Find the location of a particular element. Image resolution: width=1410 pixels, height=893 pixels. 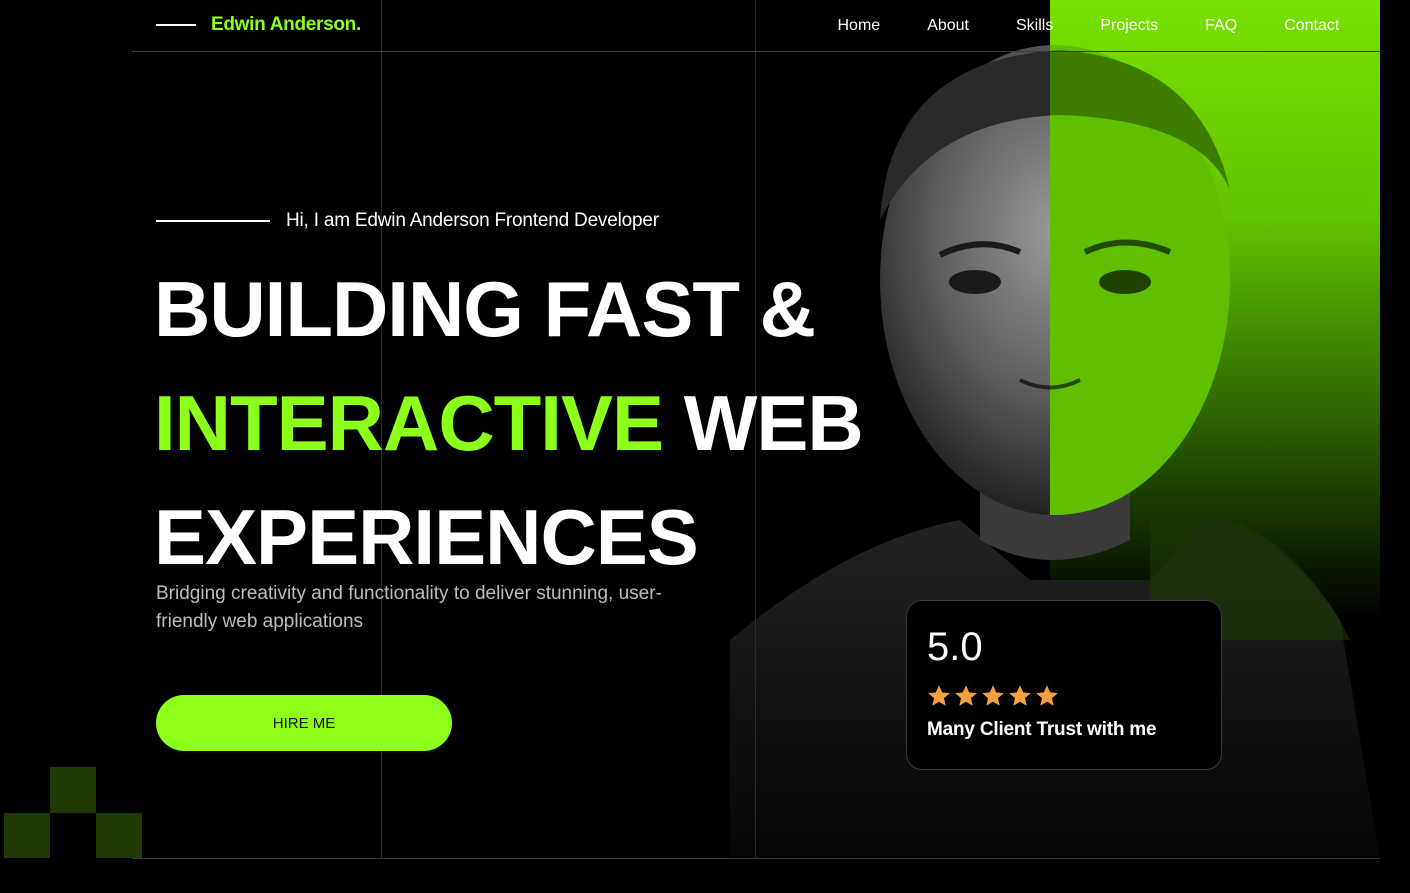

brand-logo: Edwin Anderson. is located at coordinates (258, 25).